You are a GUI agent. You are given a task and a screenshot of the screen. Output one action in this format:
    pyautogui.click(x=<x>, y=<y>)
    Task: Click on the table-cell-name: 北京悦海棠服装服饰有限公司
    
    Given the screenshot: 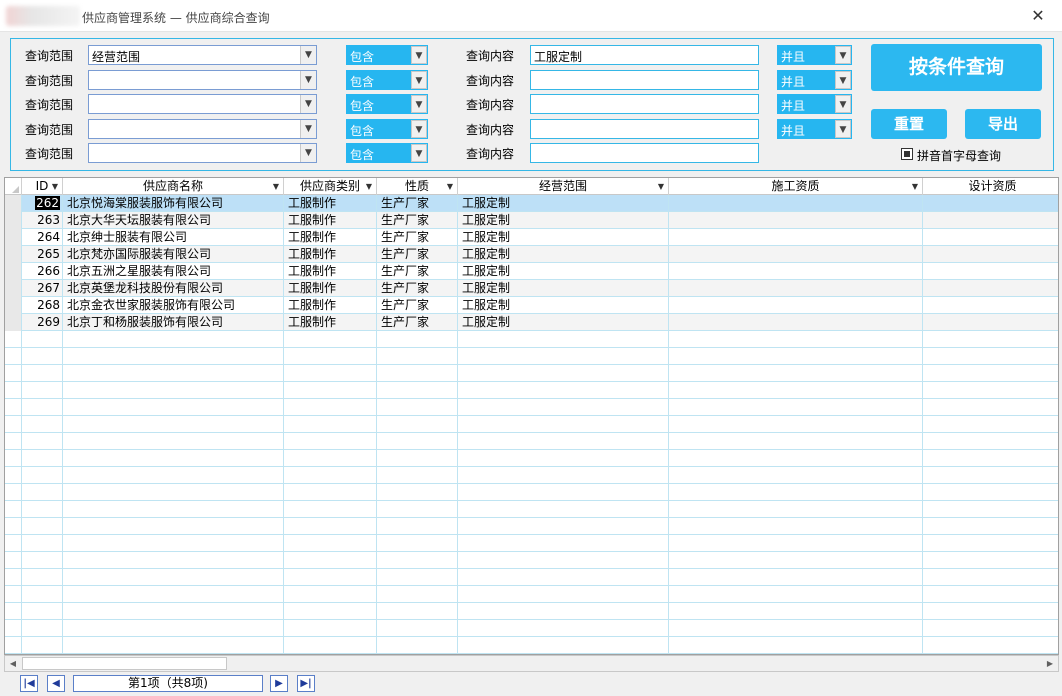 What is the action you would take?
    pyautogui.click(x=173, y=203)
    